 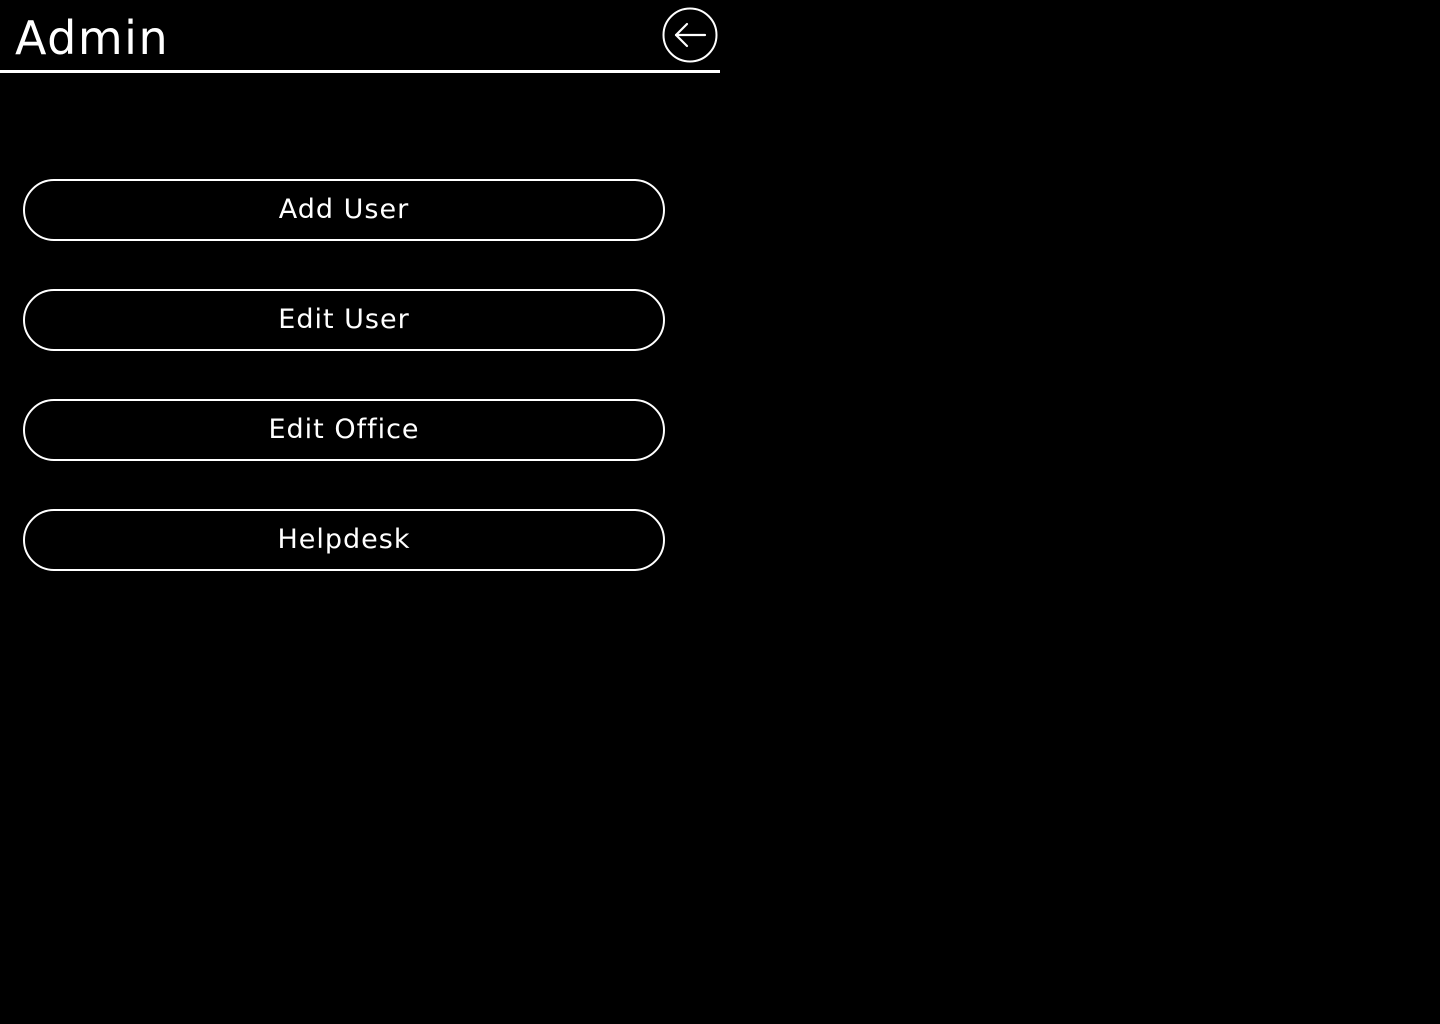 I want to click on arrow-left-circle-icon, so click(x=690, y=35).